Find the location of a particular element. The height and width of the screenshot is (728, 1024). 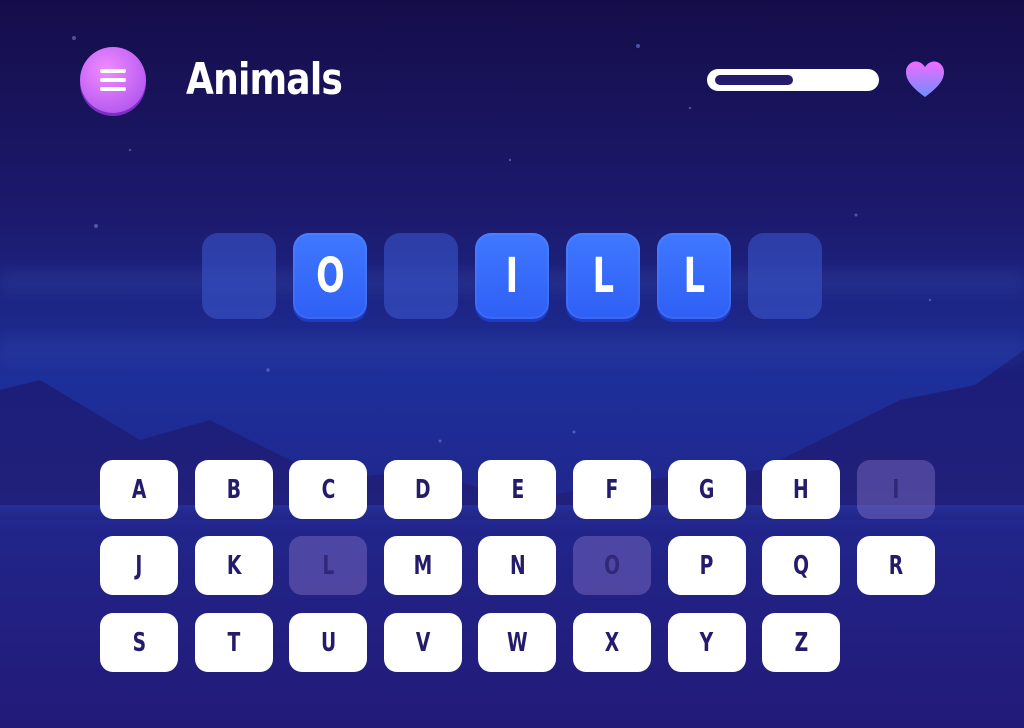

letter-tile: O is located at coordinates (330, 276).